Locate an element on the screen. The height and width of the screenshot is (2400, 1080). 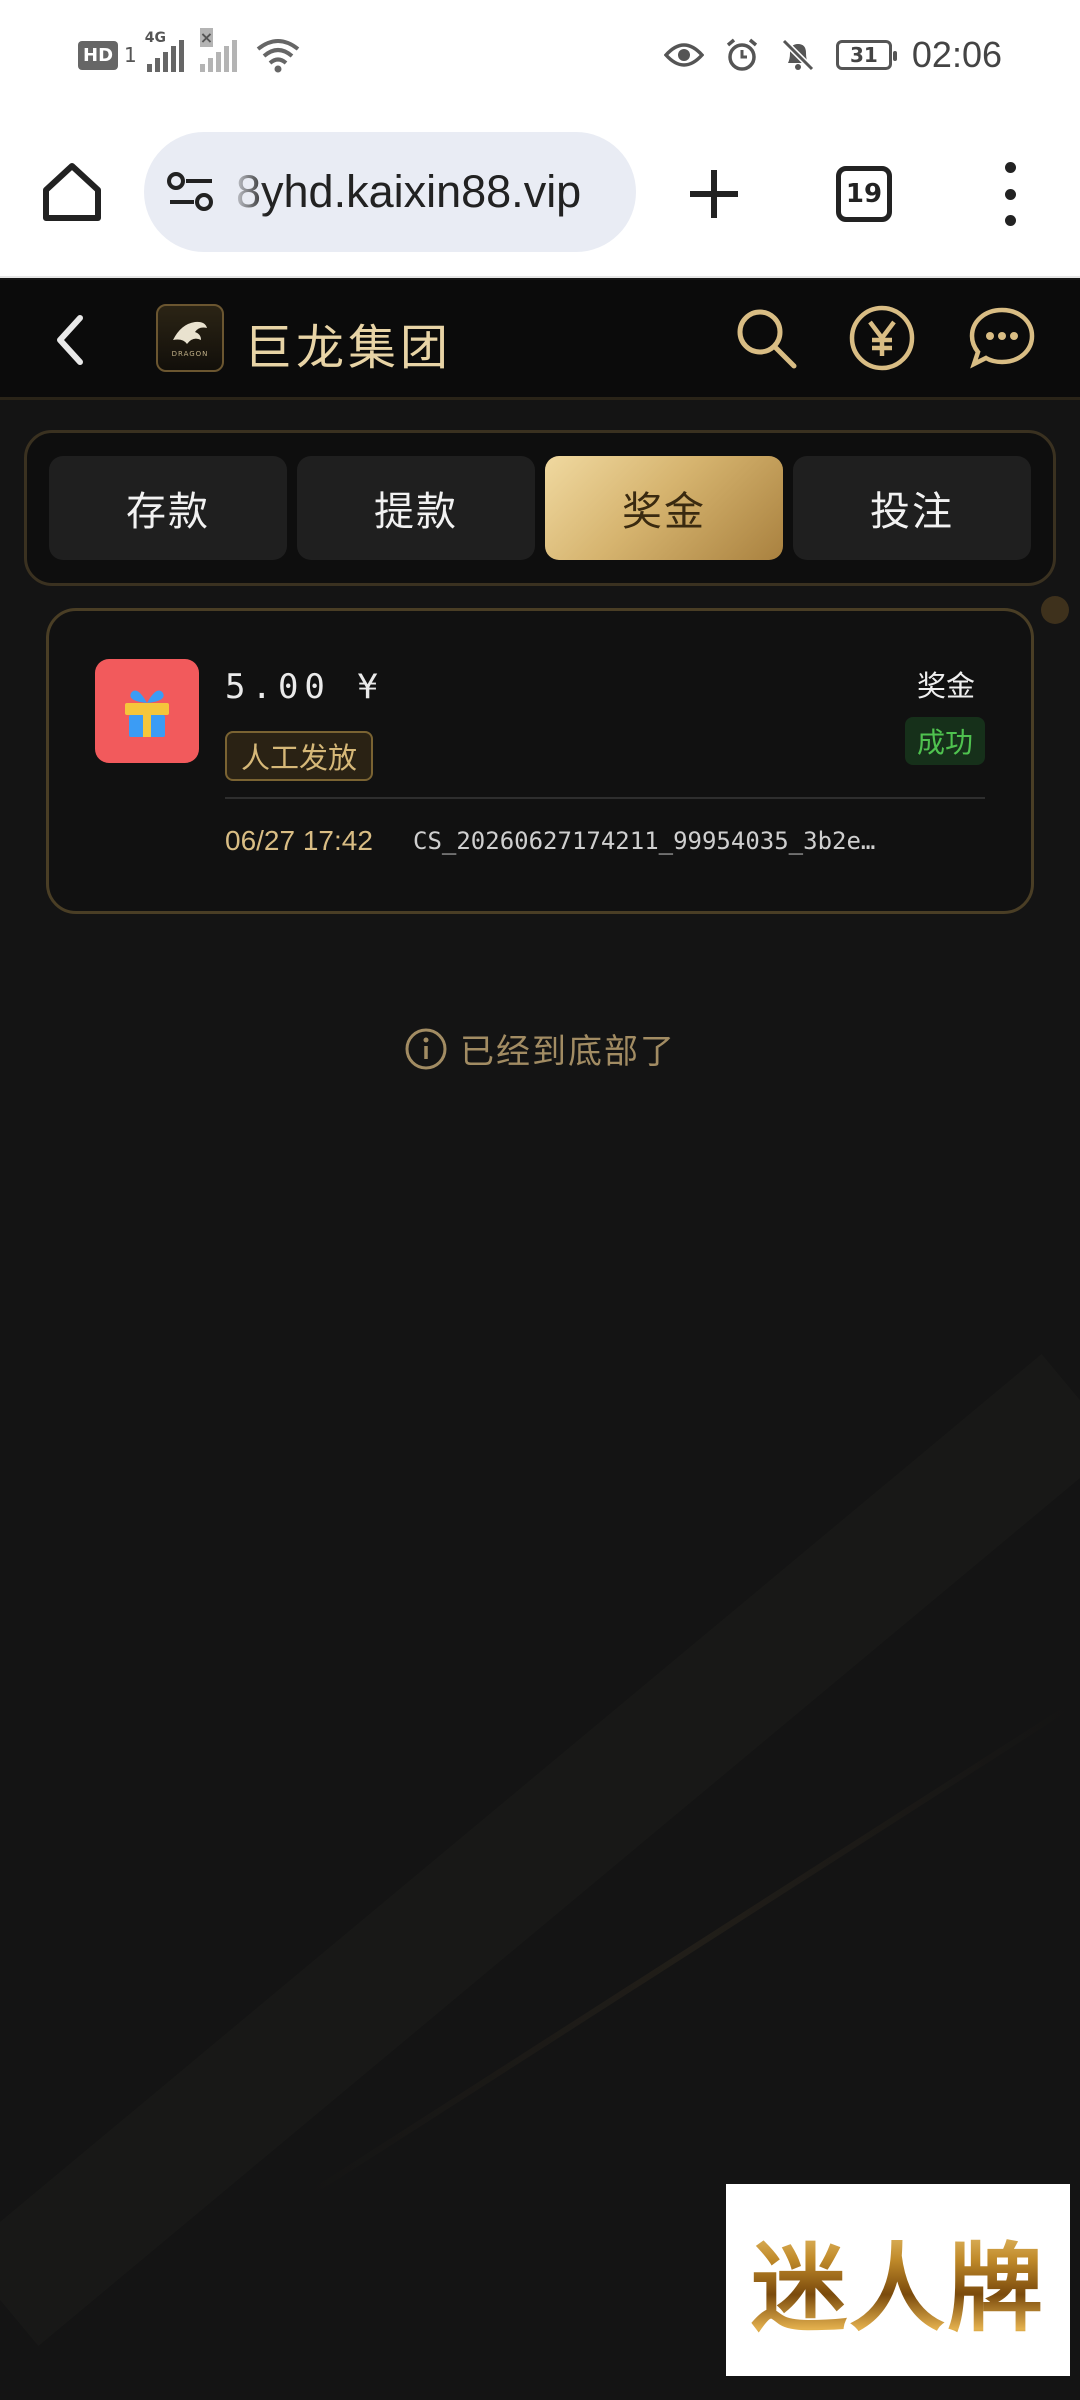
record-datetime: 06/27 17:42 is located at coordinates (299, 840).